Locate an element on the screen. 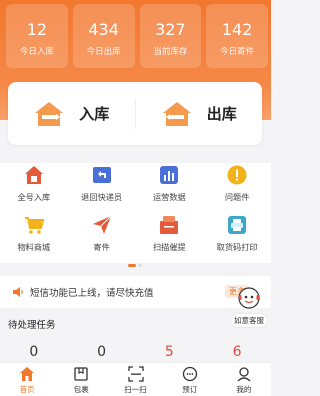 This screenshot has width=320, height=396. grid-label: 取货码打印 is located at coordinates (237, 247).